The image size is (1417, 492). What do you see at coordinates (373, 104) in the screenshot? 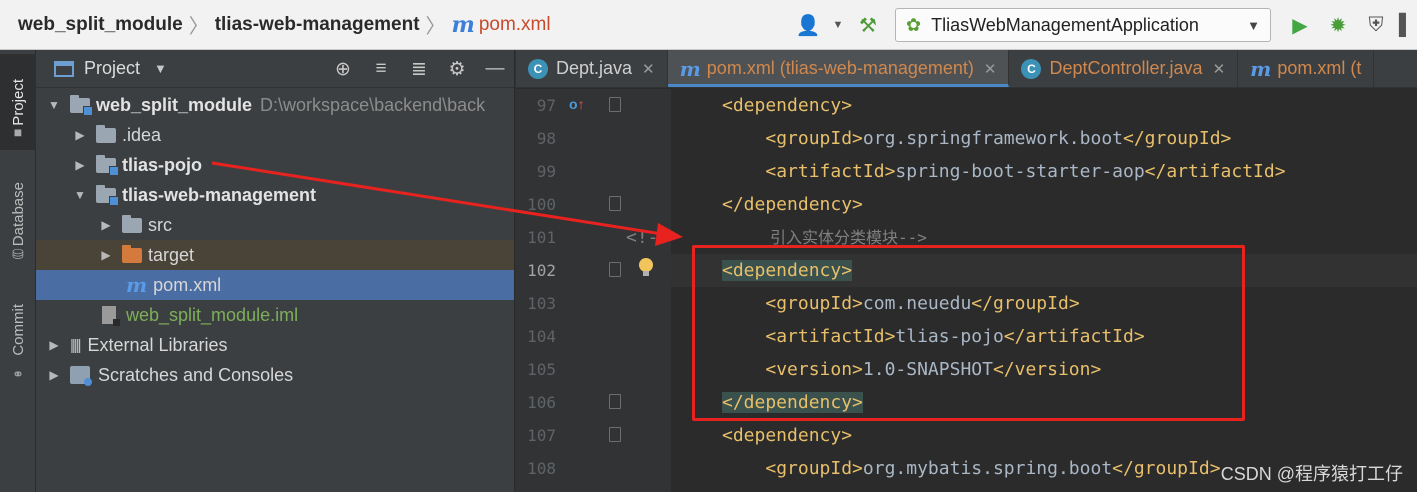
I see `tree-item-path: D:\workspace\backend\back` at bounding box center [373, 104].